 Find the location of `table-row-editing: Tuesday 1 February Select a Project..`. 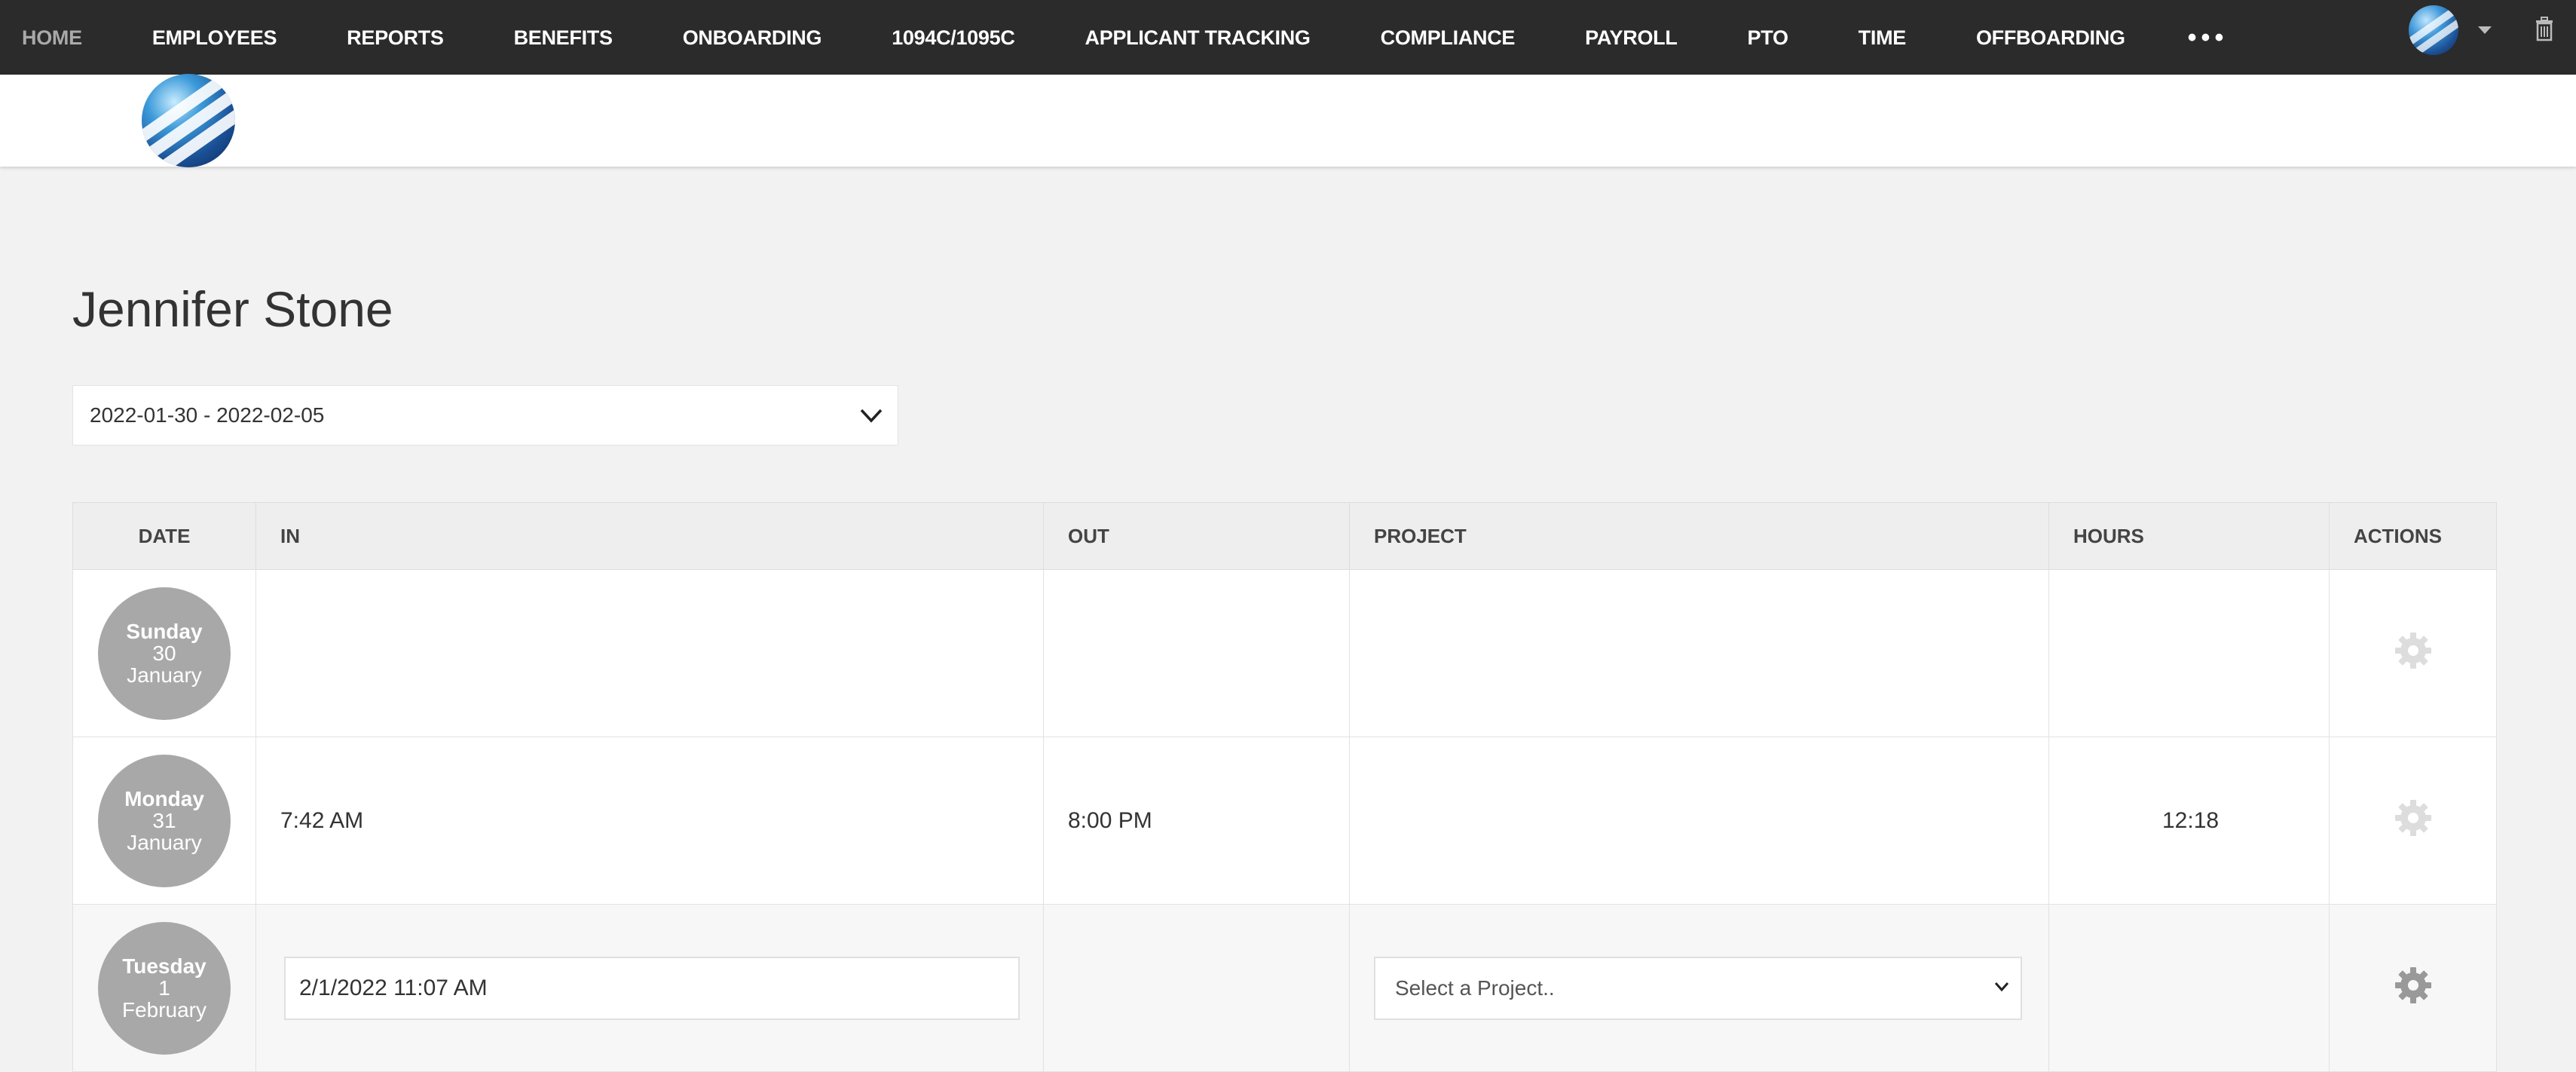

table-row-editing: Tuesday 1 February Select a Project.. is located at coordinates (1284, 988).